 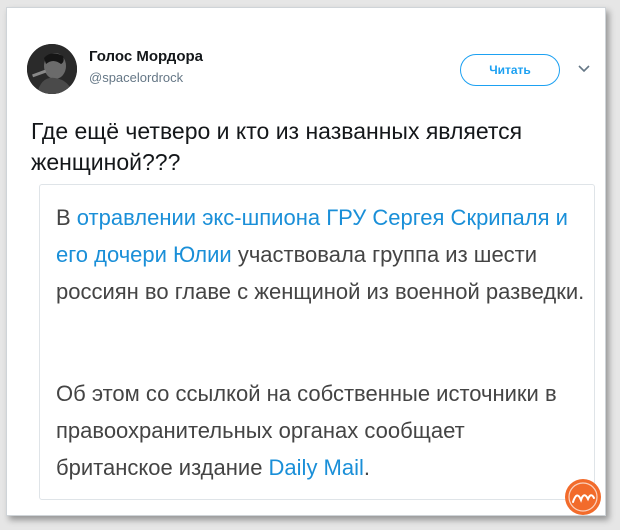 I want to click on avatar-photo, so click(x=52, y=69).